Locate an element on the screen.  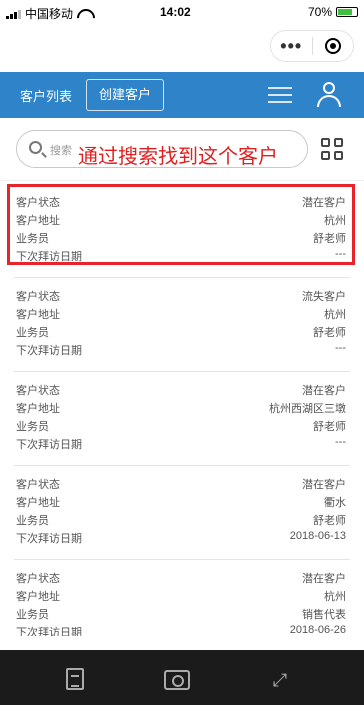
status-right: 70% is located at coordinates (333, 12).